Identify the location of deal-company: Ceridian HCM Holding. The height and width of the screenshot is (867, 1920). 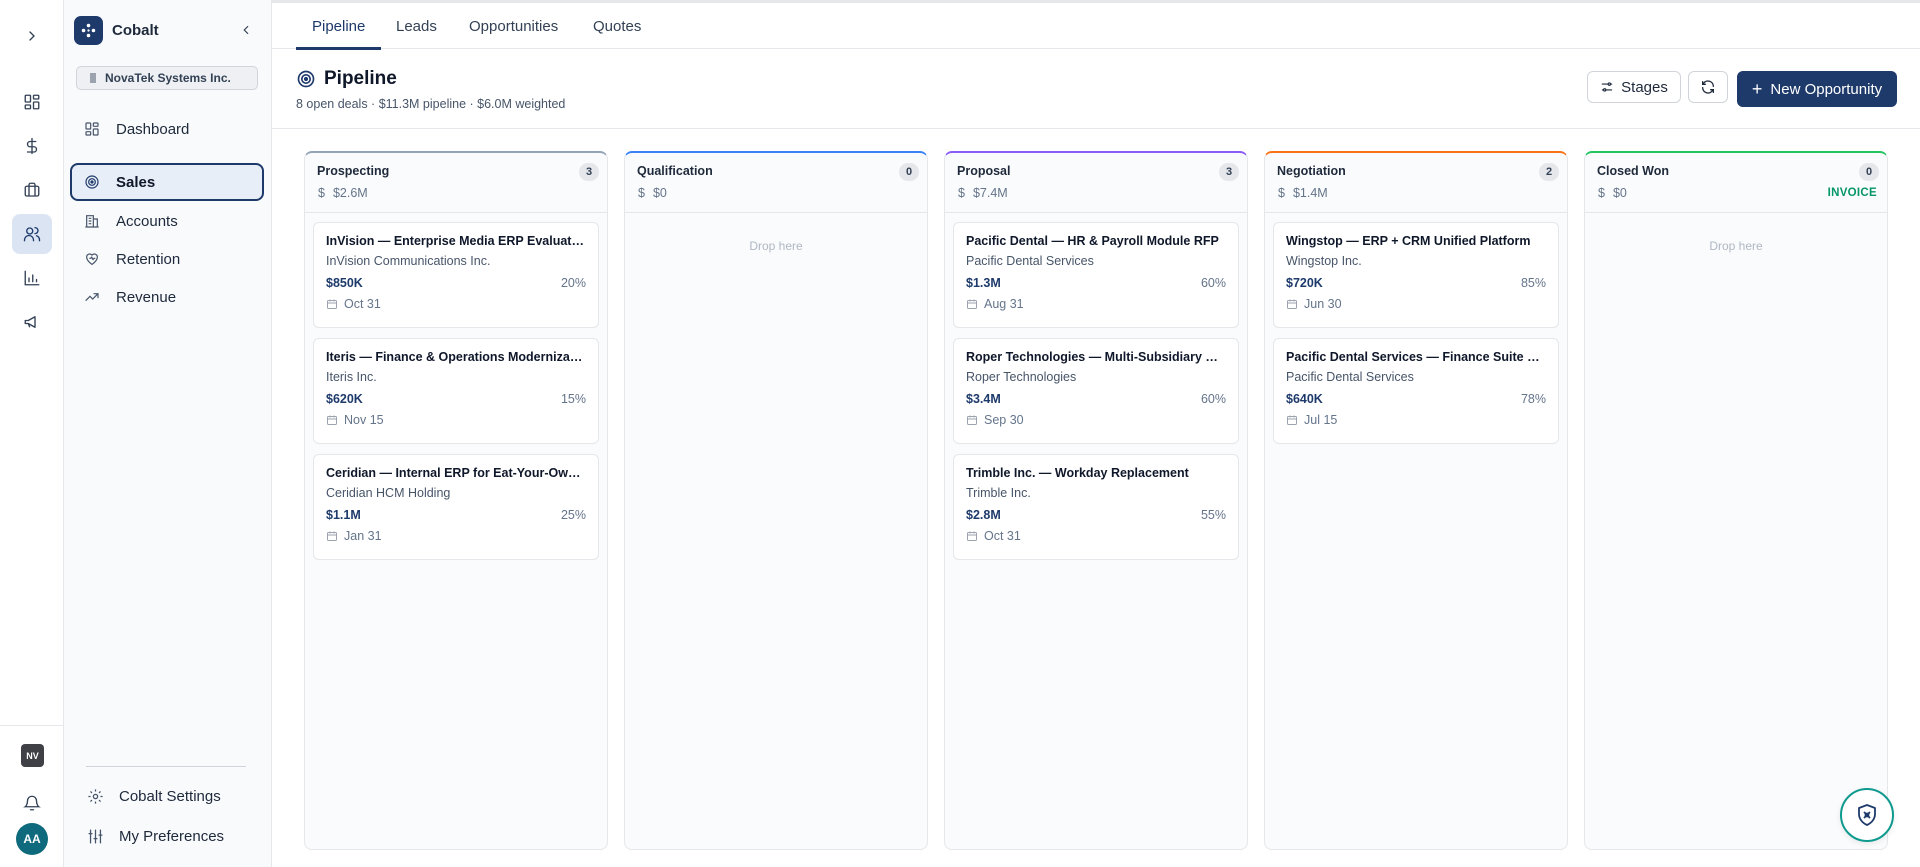
(388, 493).